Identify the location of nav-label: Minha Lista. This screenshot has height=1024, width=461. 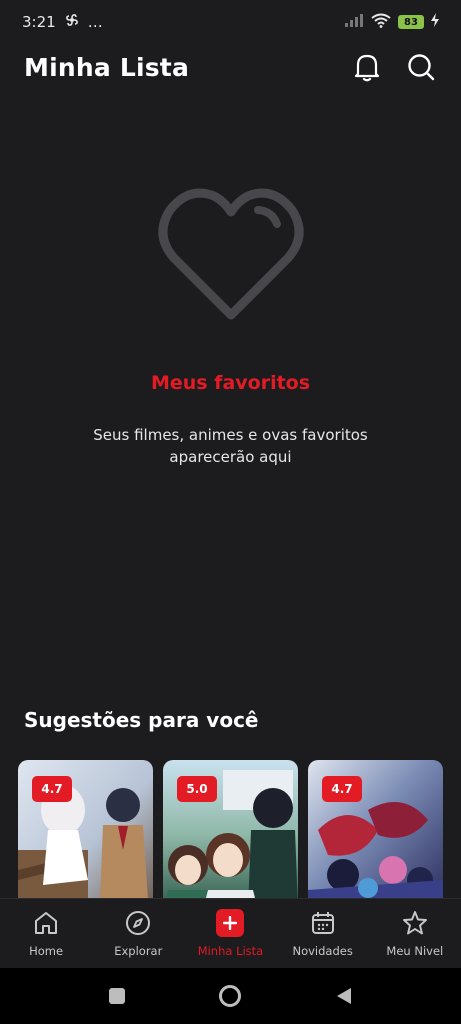
(230, 951).